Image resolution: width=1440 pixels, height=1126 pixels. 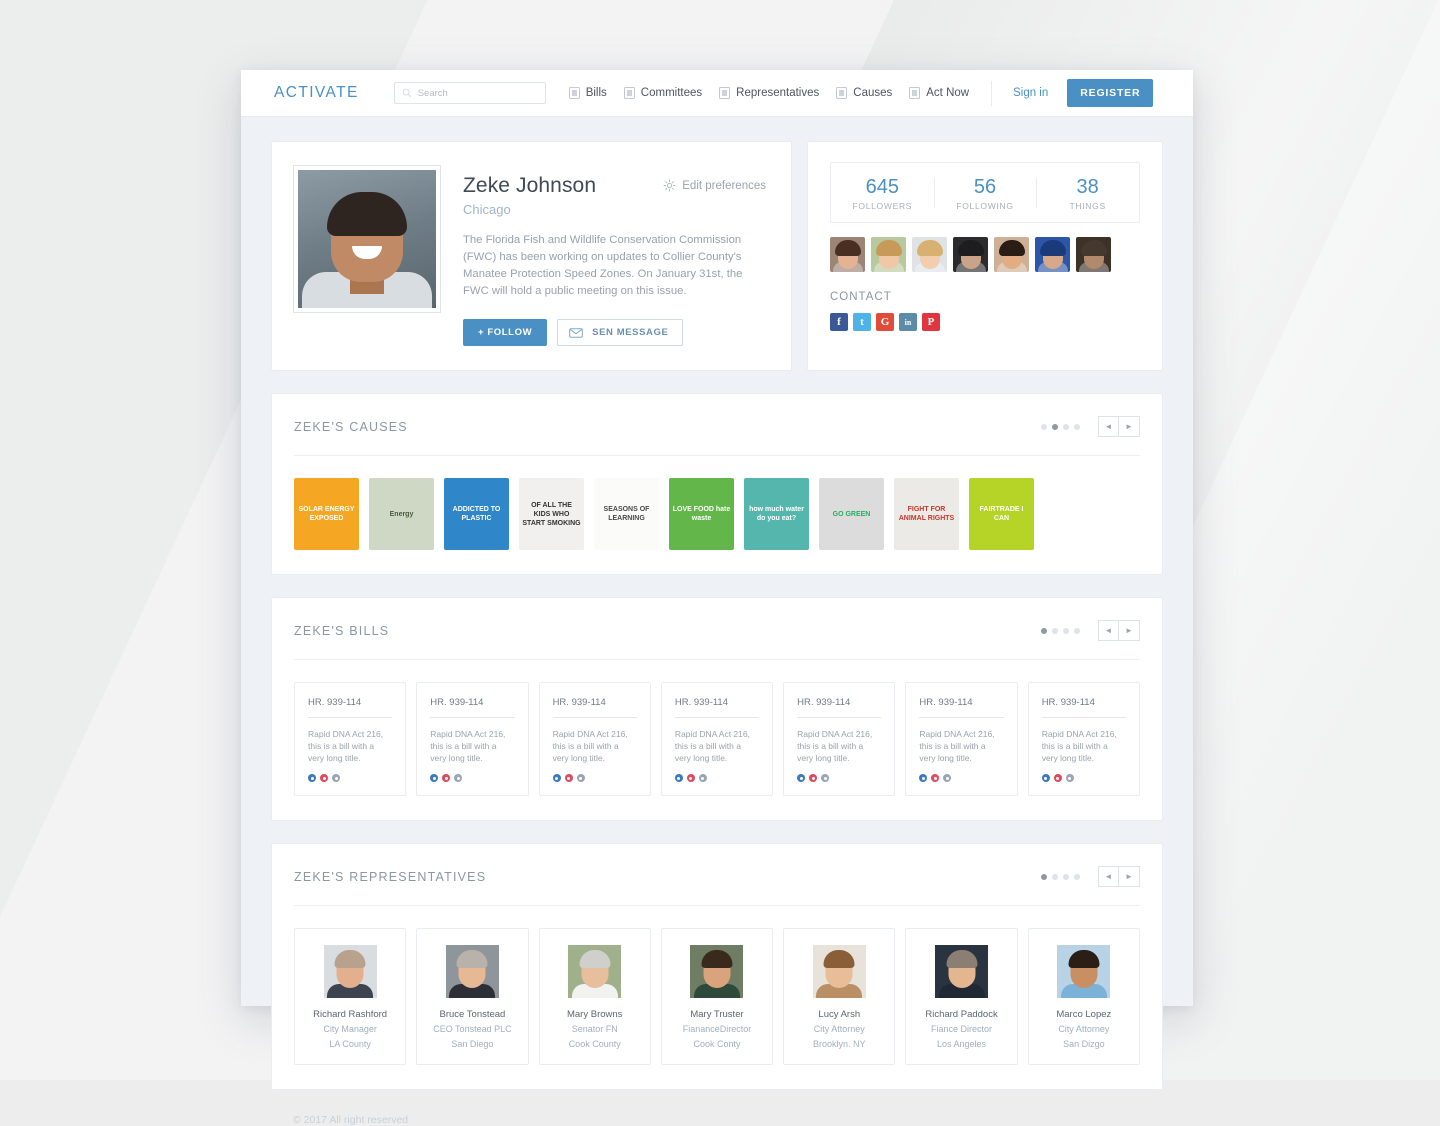 I want to click on cause-card: ADDICTED TO PLASTIC, so click(x=476, y=514).